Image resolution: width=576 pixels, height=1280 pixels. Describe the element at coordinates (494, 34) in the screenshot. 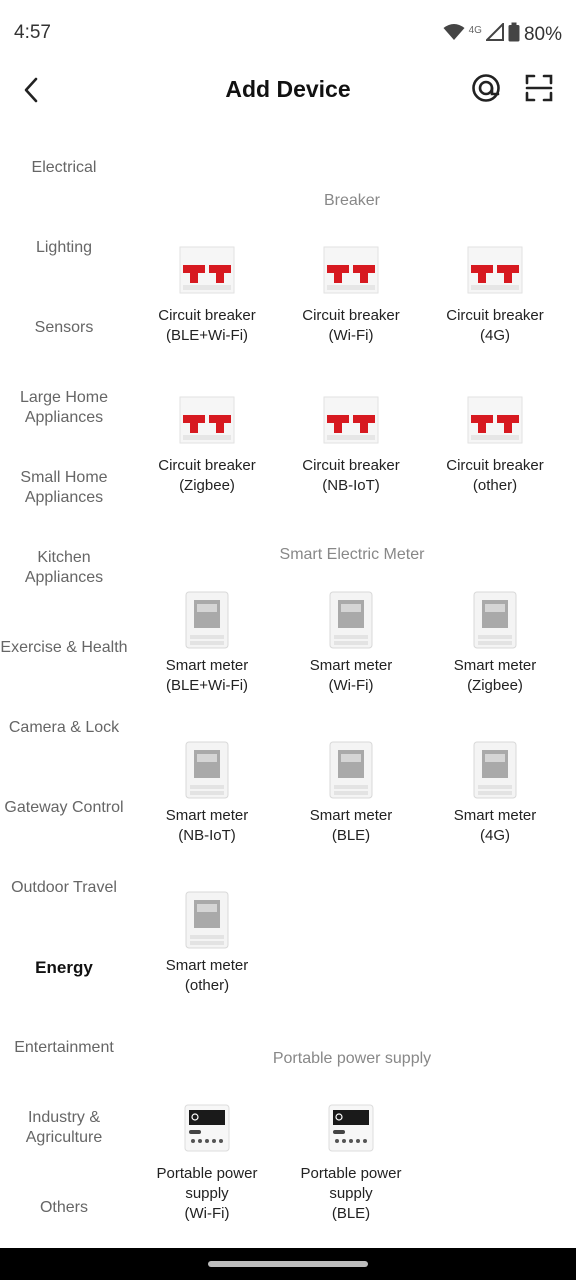

I see `signal-icon` at that location.